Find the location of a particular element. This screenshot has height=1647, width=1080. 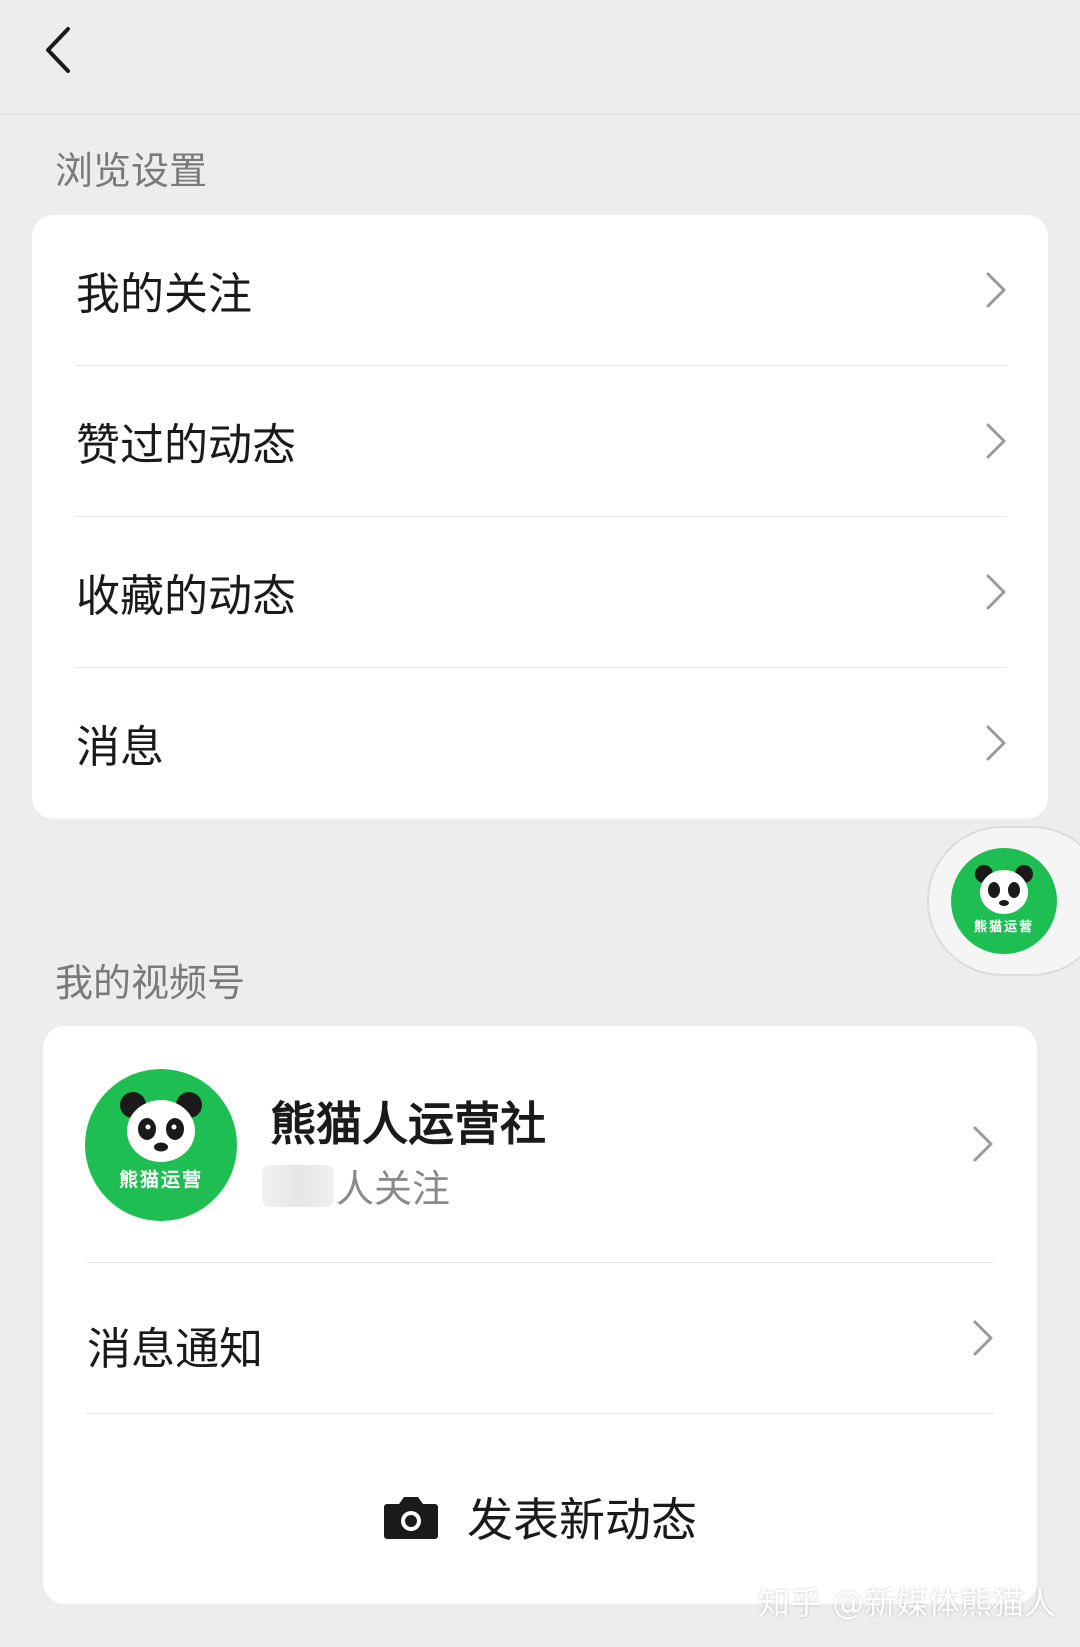

channel-name: 熊猫人运营社 is located at coordinates (408, 1124).